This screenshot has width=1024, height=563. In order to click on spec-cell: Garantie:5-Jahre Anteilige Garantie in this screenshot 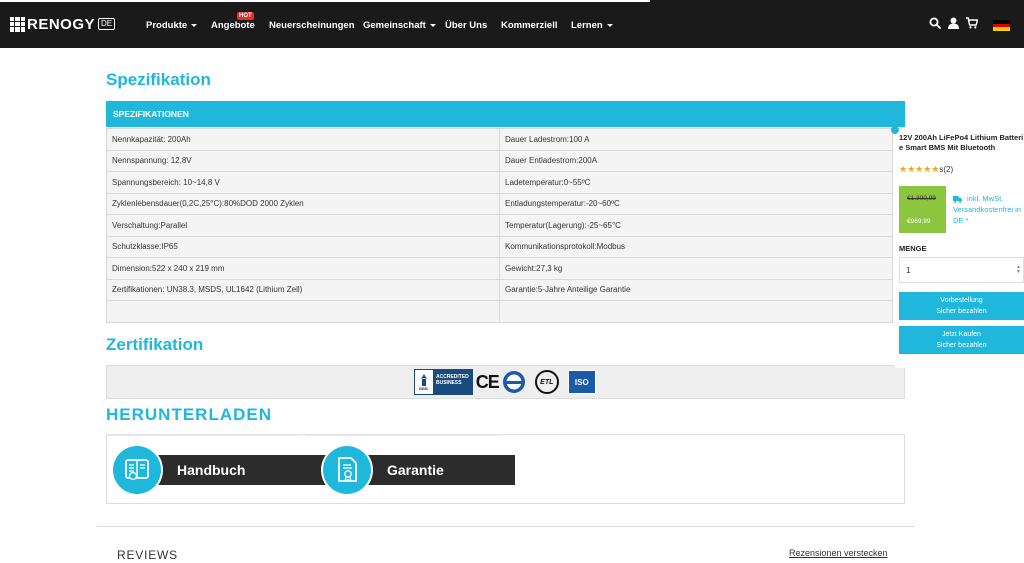, I will do `click(696, 289)`.